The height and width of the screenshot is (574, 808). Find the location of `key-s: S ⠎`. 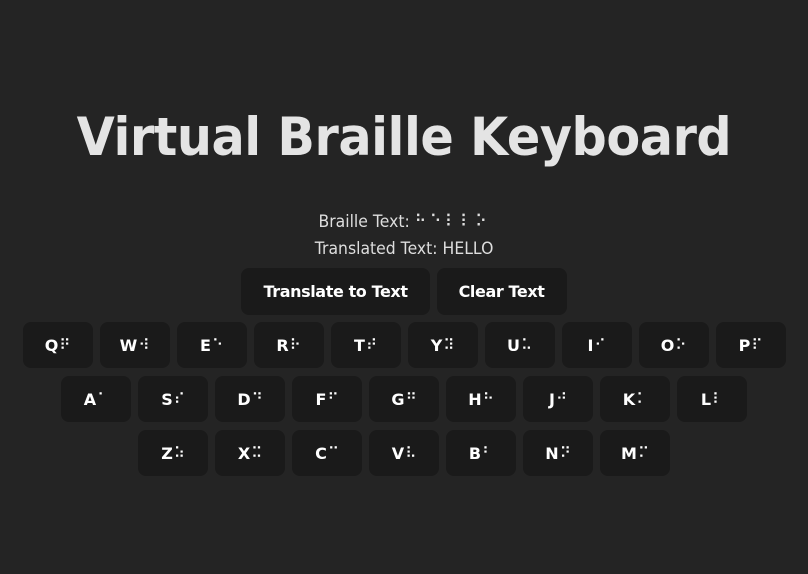

key-s: S ⠎ is located at coordinates (173, 399).